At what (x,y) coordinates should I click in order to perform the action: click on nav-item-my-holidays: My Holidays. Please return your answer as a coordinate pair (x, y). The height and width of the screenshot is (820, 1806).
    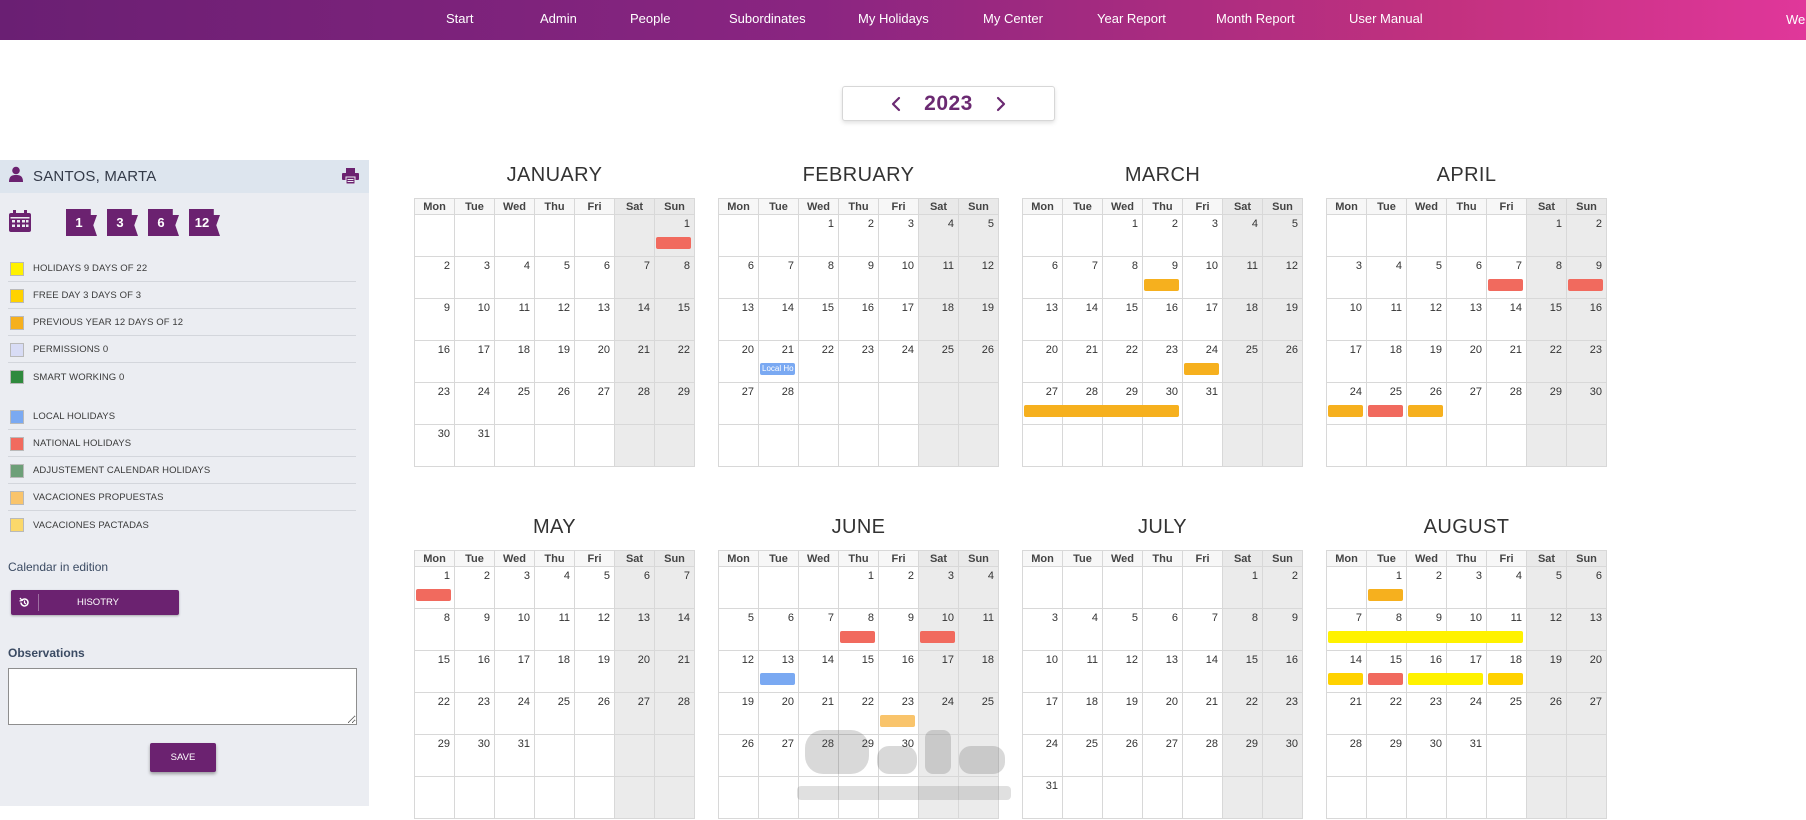
    Looking at the image, I should click on (893, 18).